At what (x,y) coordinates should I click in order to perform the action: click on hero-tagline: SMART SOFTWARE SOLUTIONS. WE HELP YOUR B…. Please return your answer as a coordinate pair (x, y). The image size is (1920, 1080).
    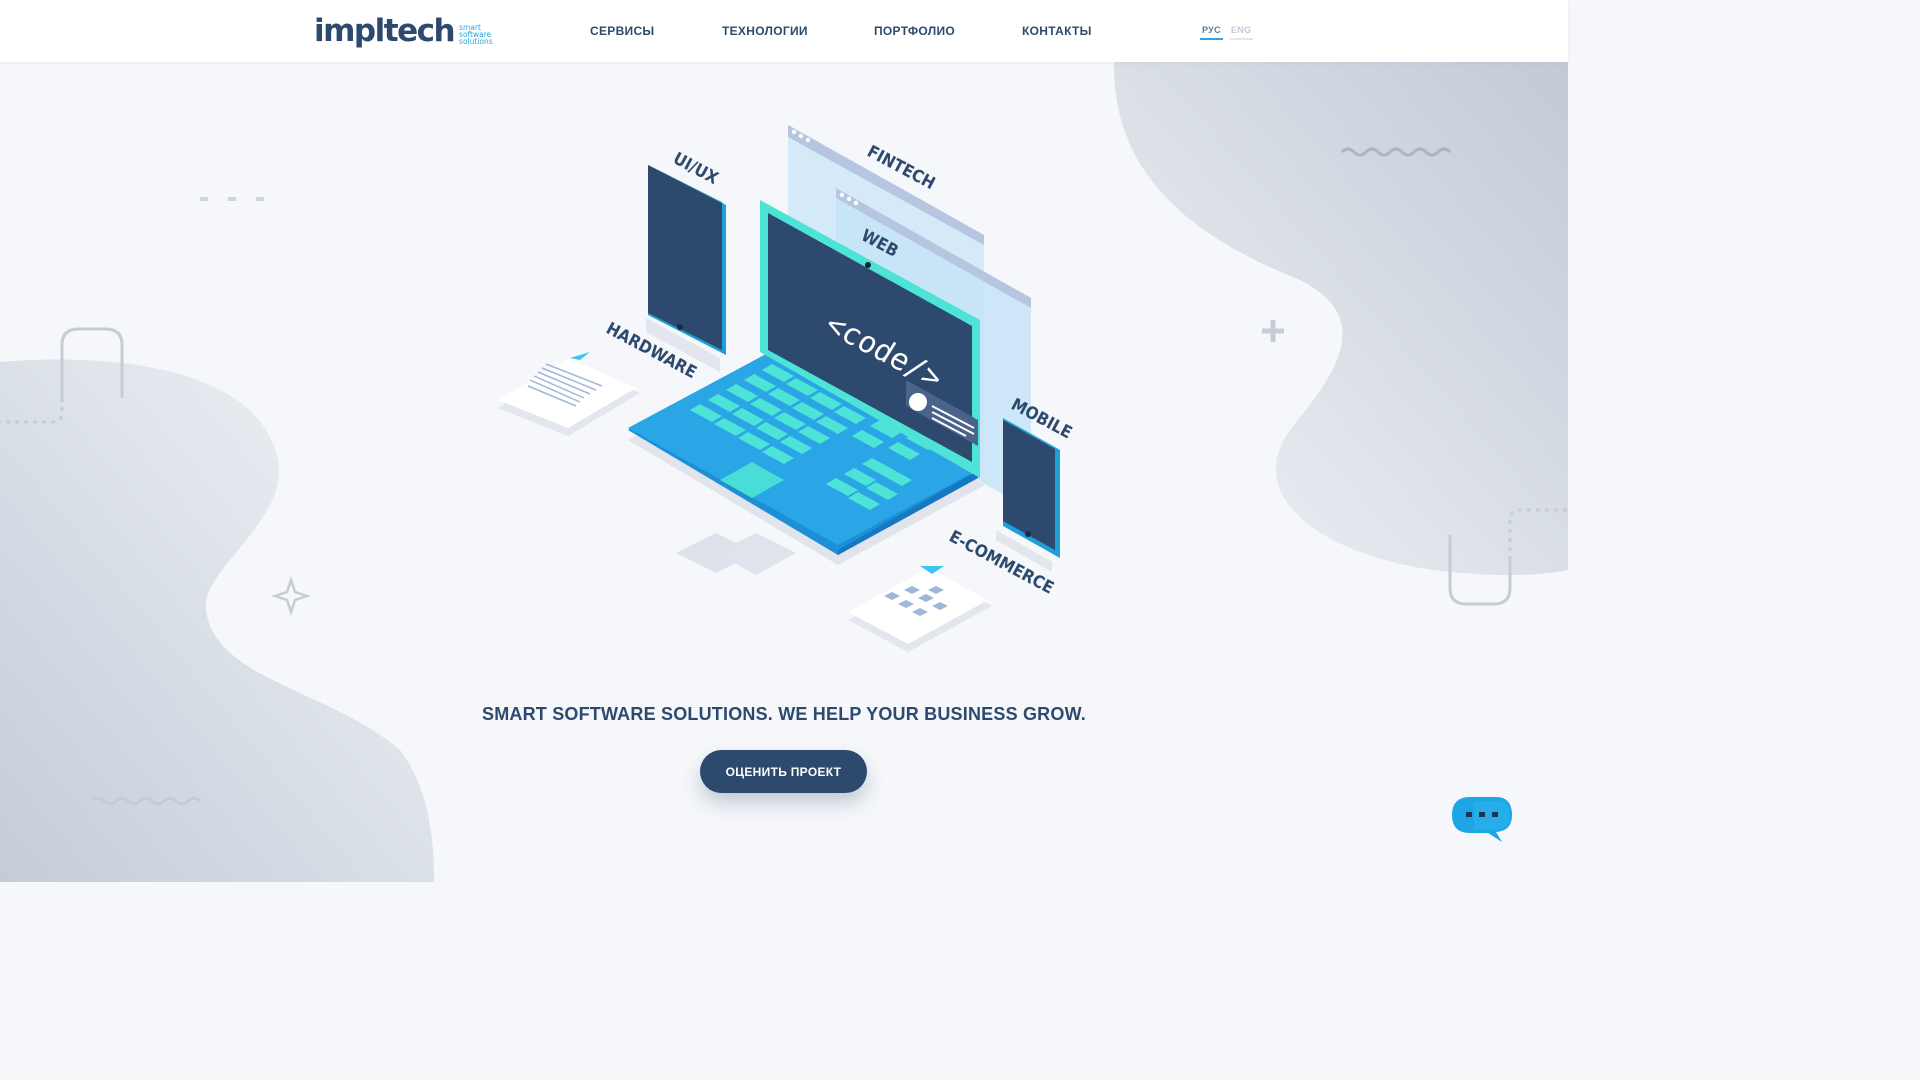
    Looking at the image, I should click on (784, 714).